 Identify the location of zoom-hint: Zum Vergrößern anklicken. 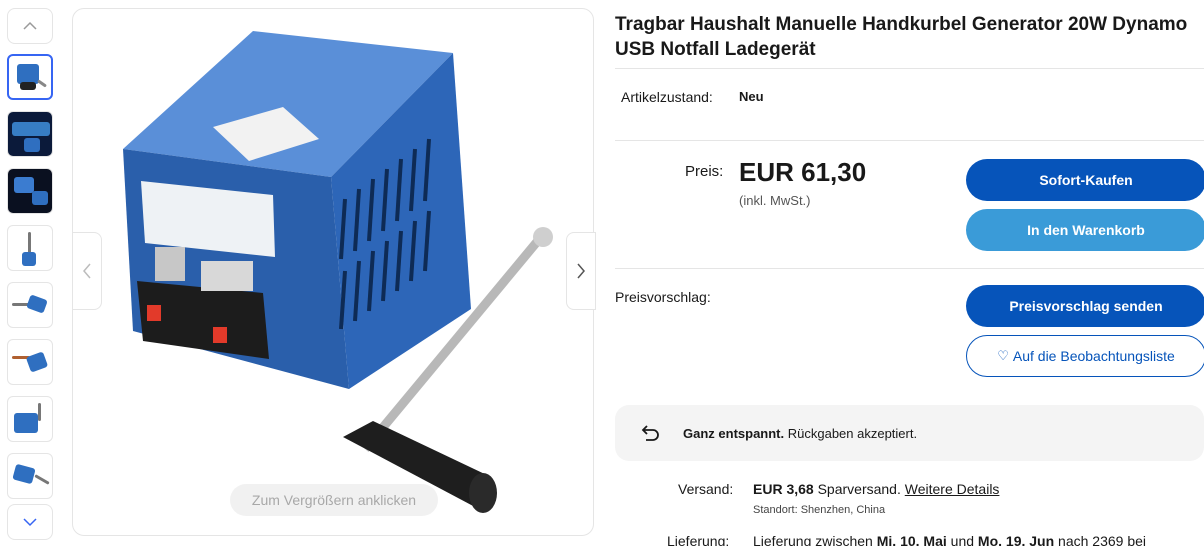
(334, 500).